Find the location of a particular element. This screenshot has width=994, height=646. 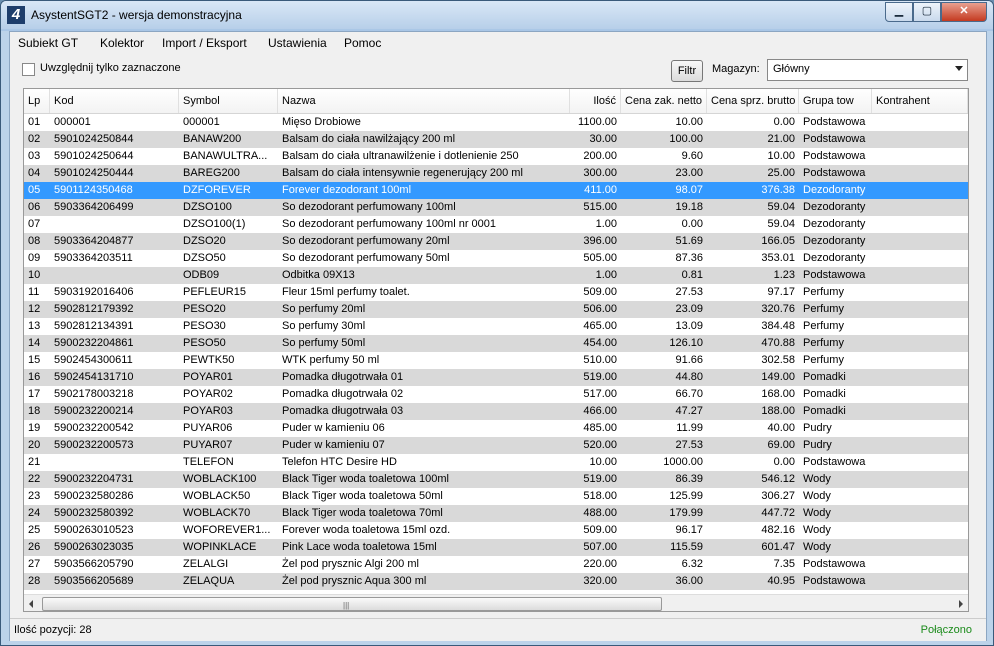

scrollbar-thumb: ||| is located at coordinates (352, 604).